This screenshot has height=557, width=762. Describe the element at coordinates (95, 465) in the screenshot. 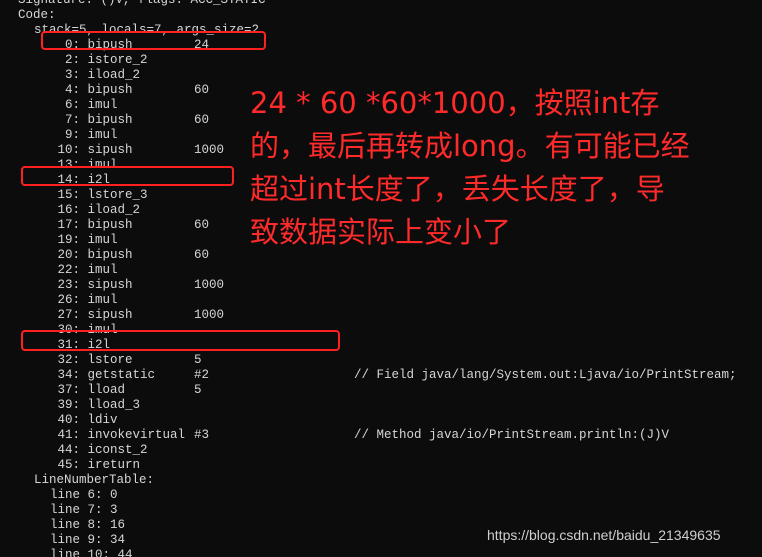

I see `console-line-text: 45: ireturn` at that location.